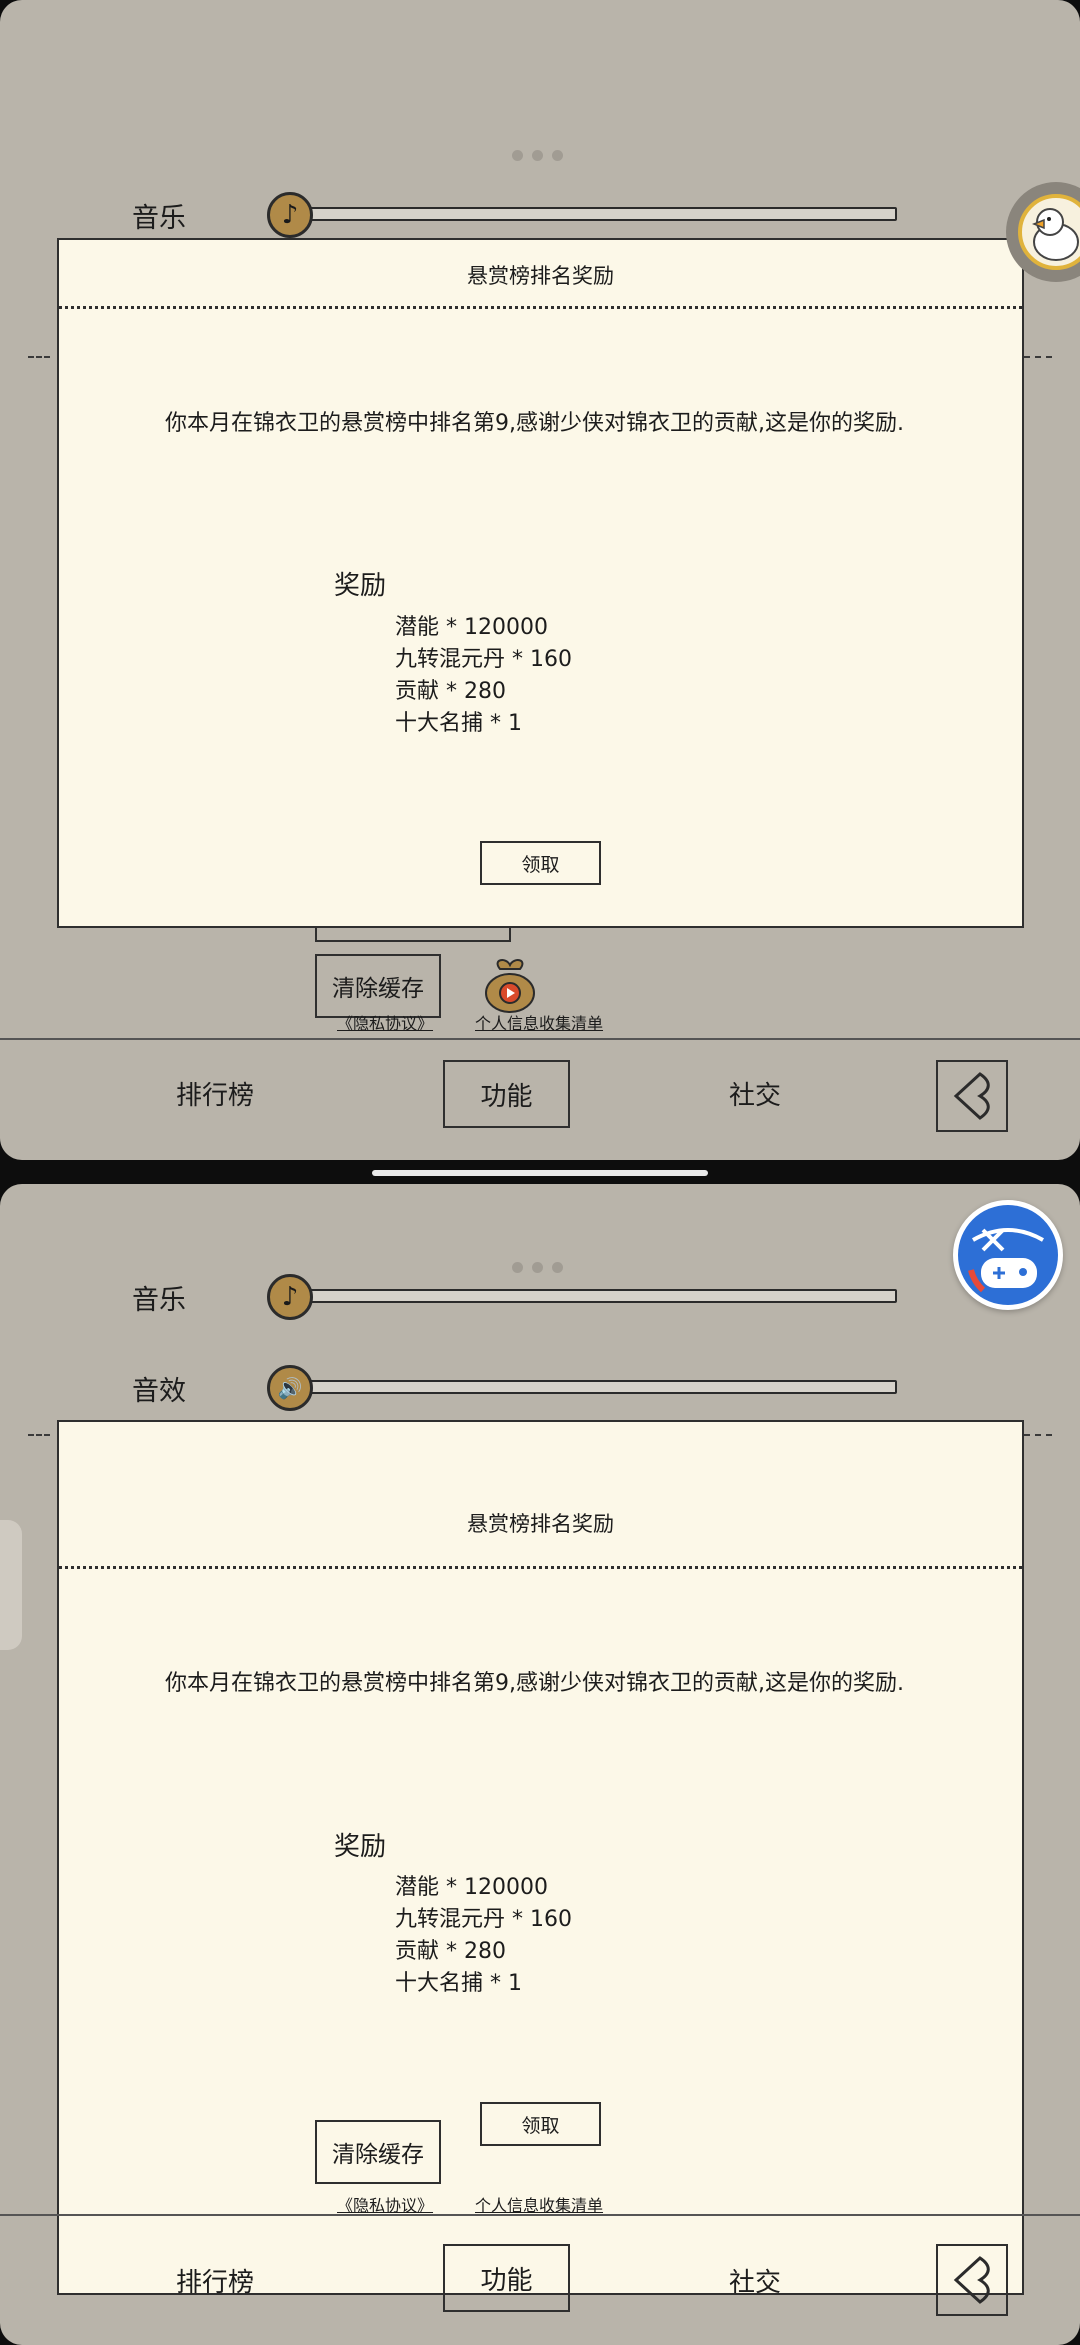 This screenshot has width=1080, height=2345. I want to click on gift-pouch-icon, so click(510, 984).